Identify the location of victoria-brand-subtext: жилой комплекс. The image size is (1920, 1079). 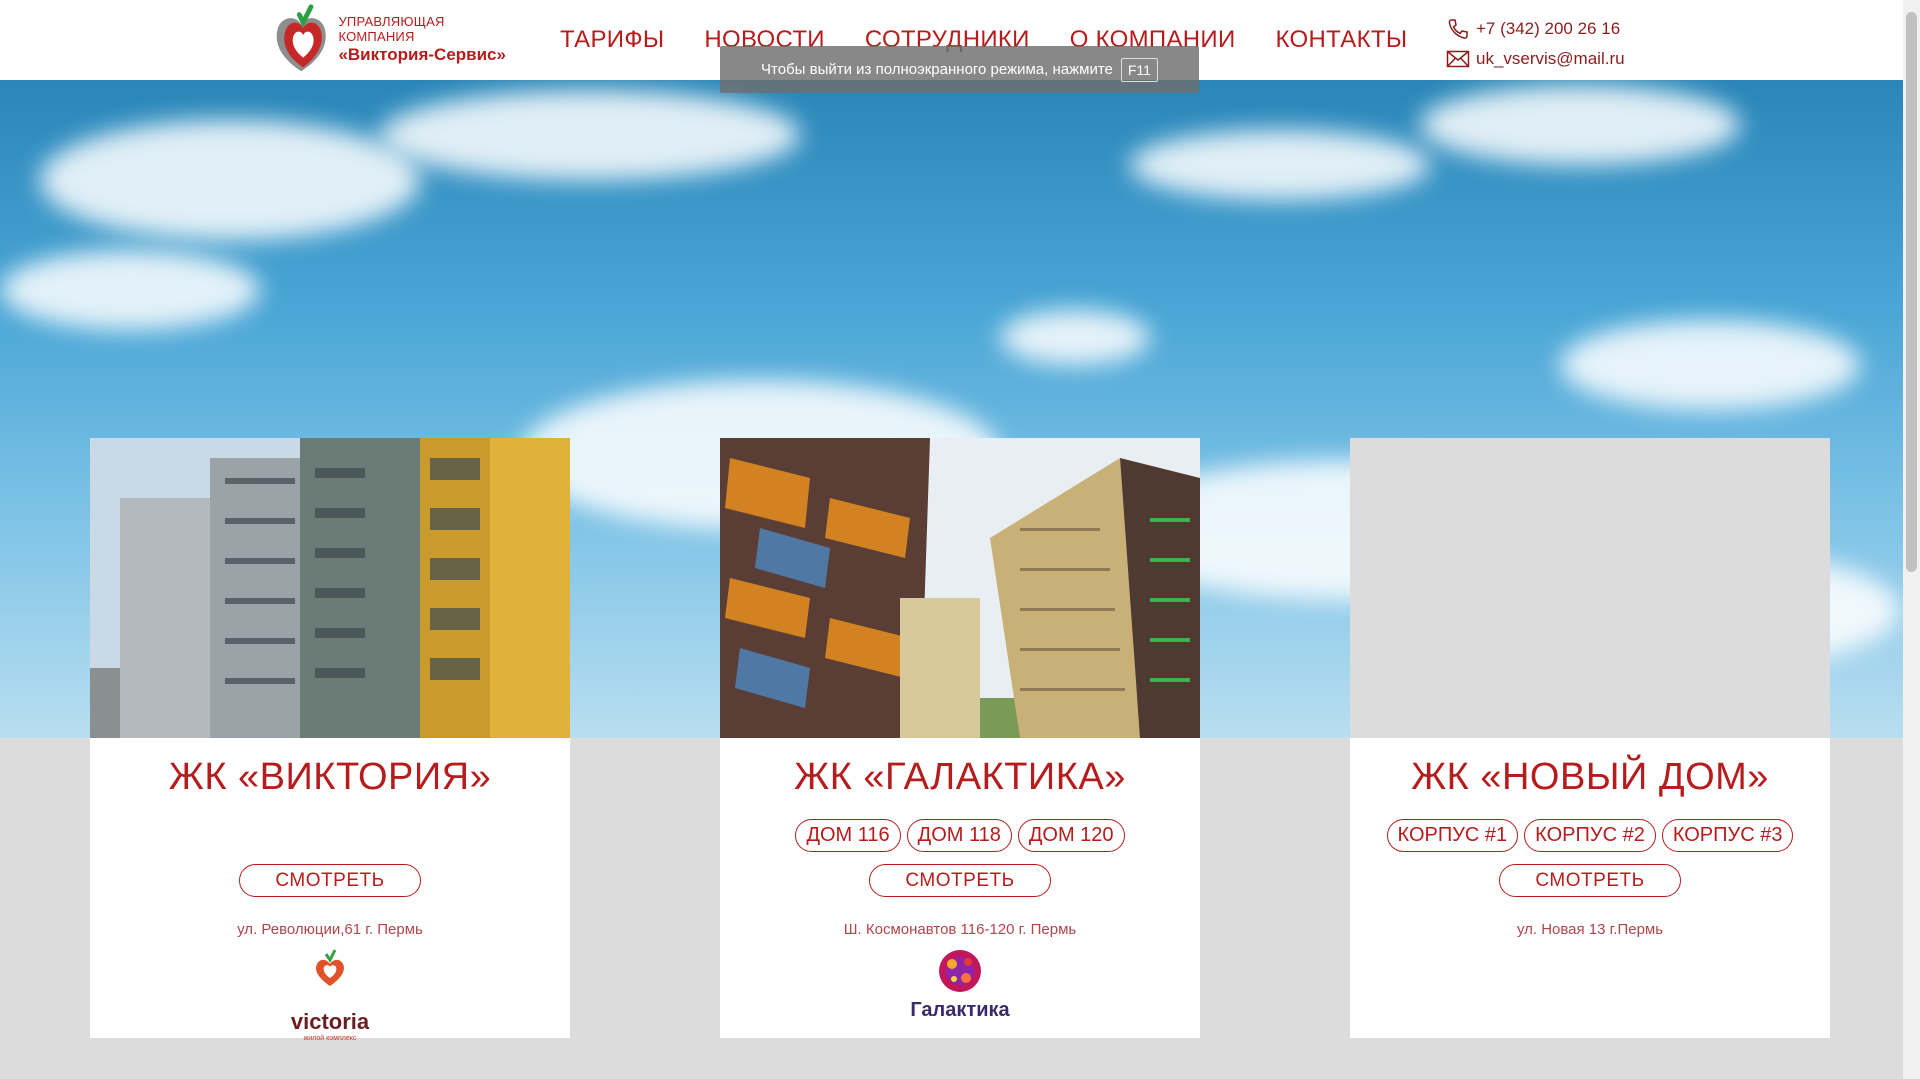
(330, 1038).